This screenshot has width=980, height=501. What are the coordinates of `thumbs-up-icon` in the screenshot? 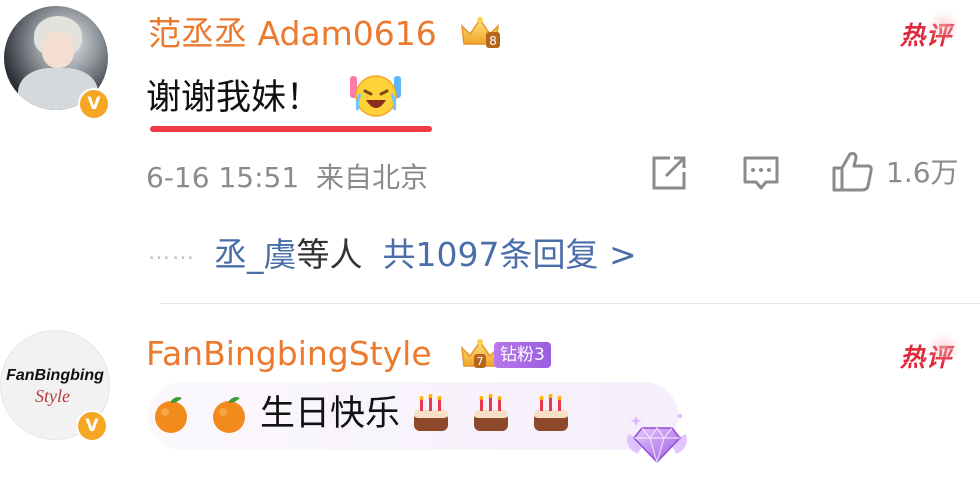 It's located at (852, 172).